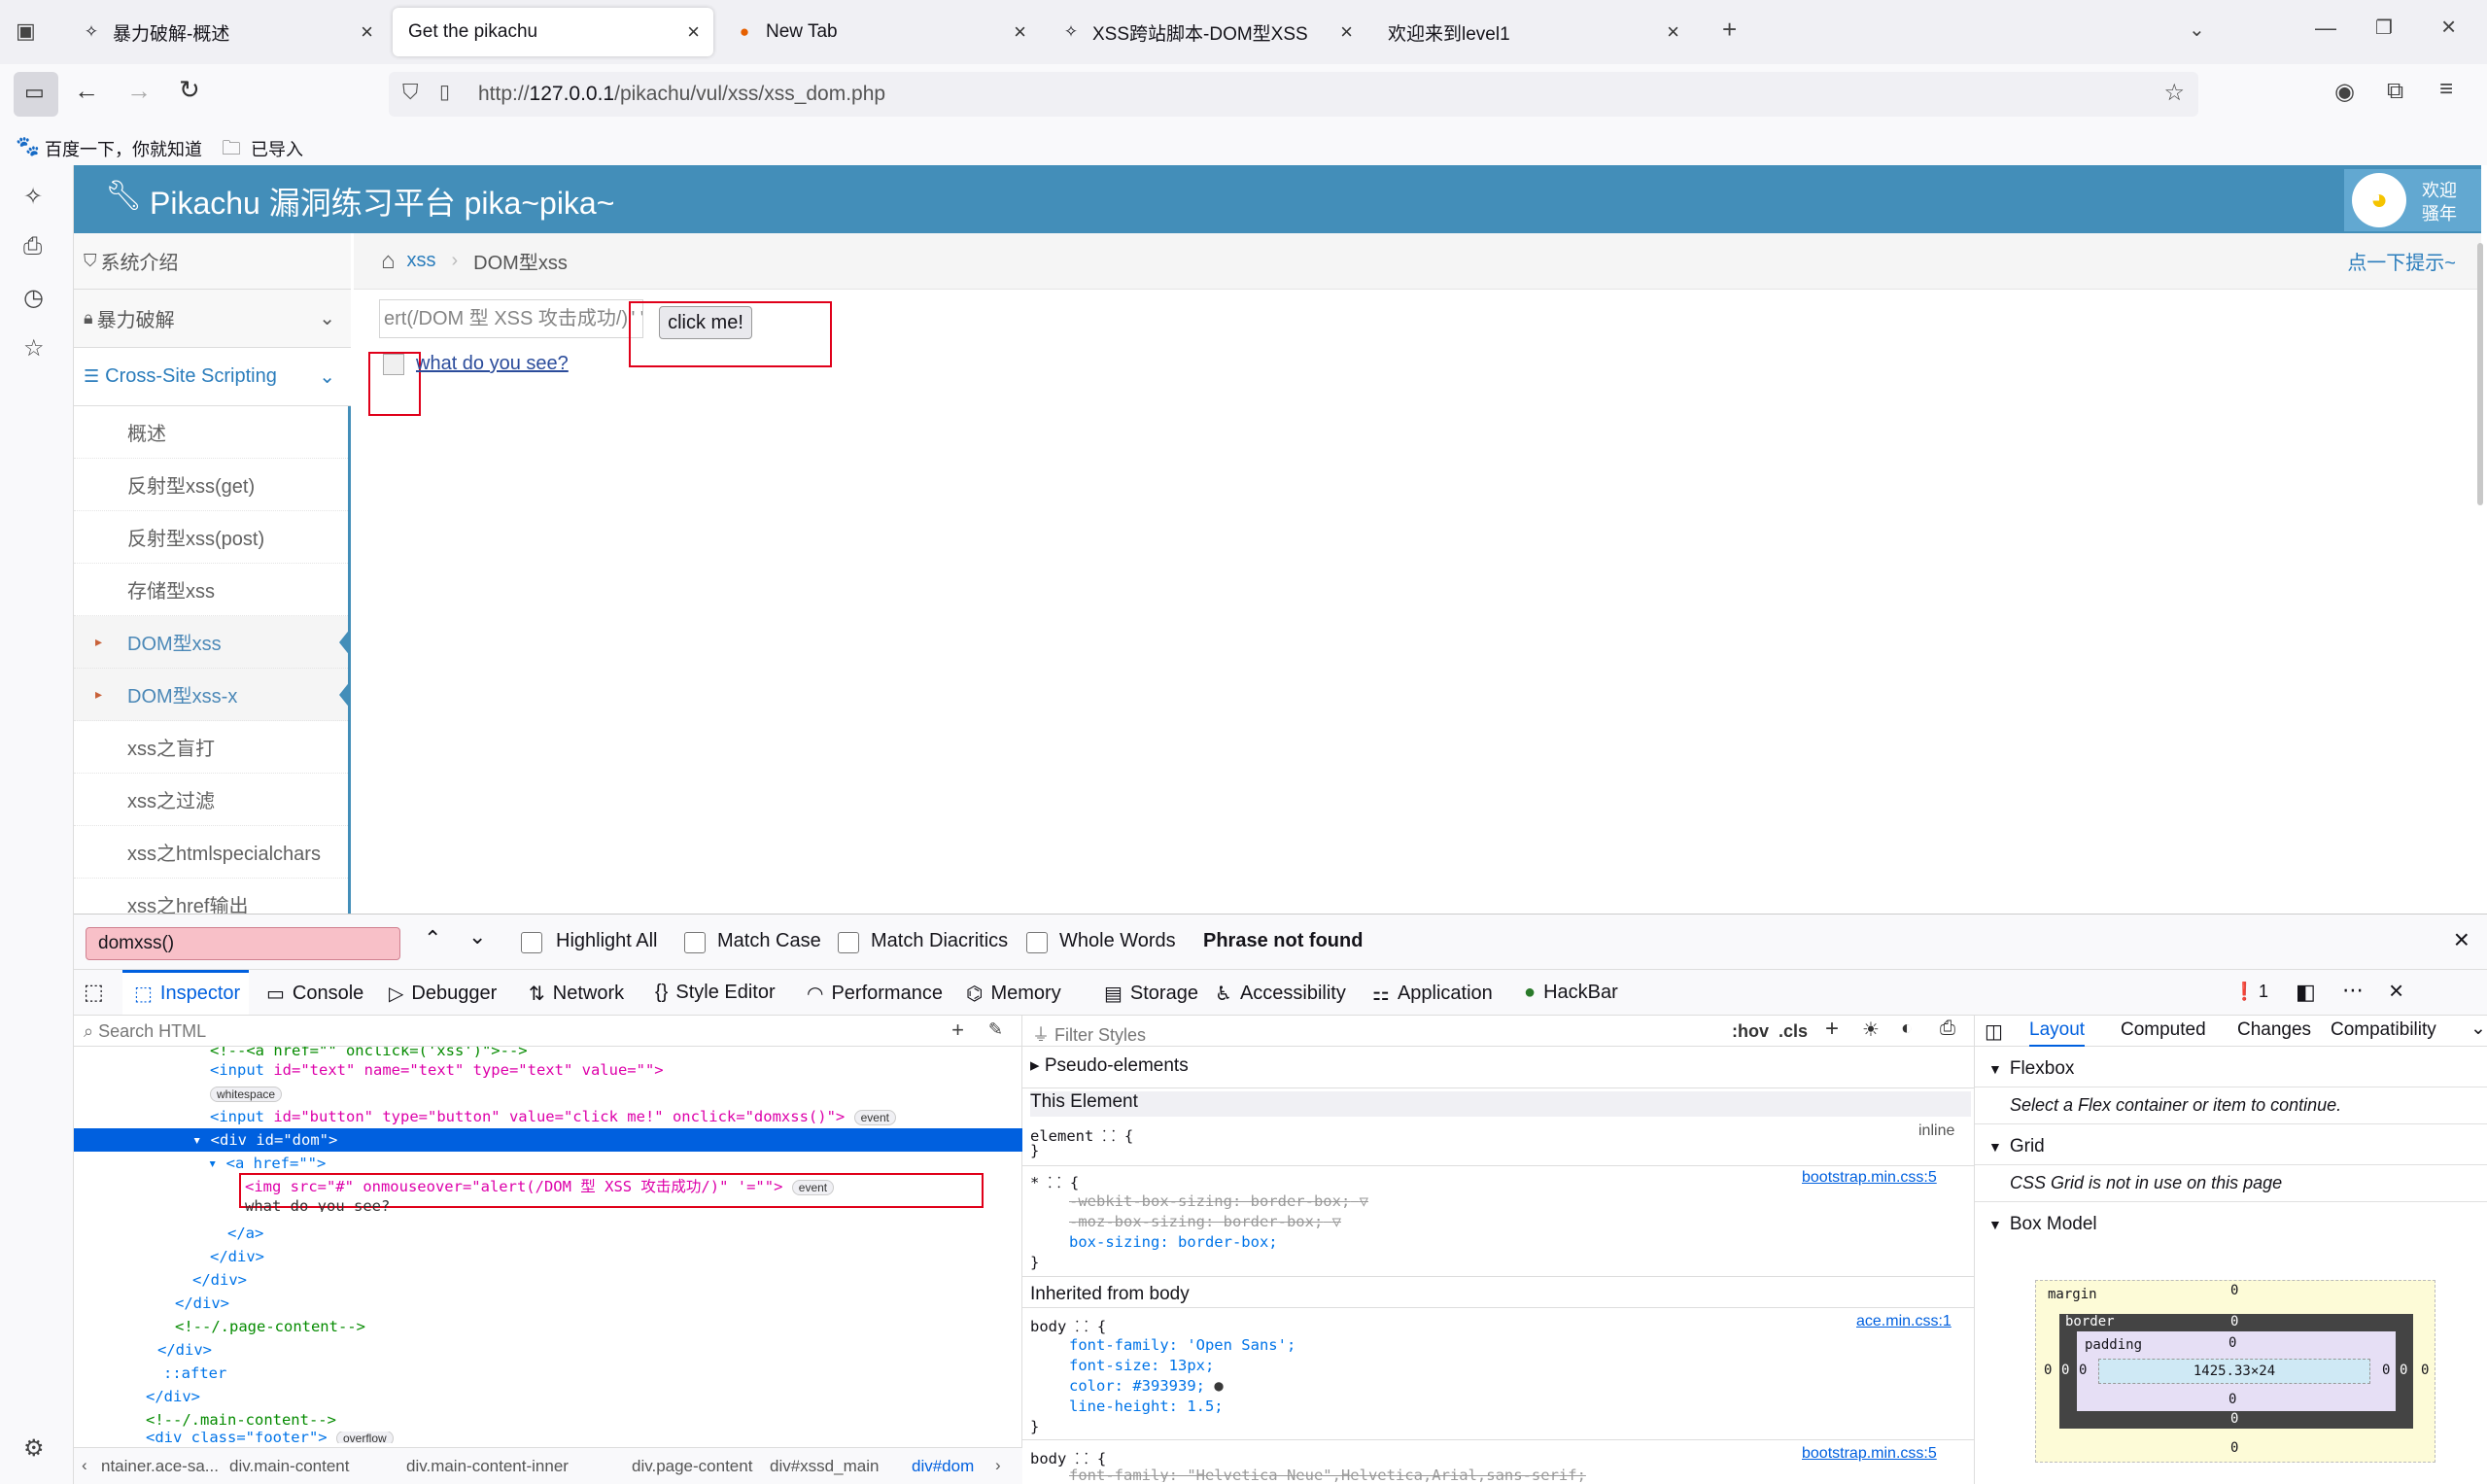  What do you see at coordinates (1571, 993) in the screenshot?
I see `tab-hackbar: ● HackBar` at bounding box center [1571, 993].